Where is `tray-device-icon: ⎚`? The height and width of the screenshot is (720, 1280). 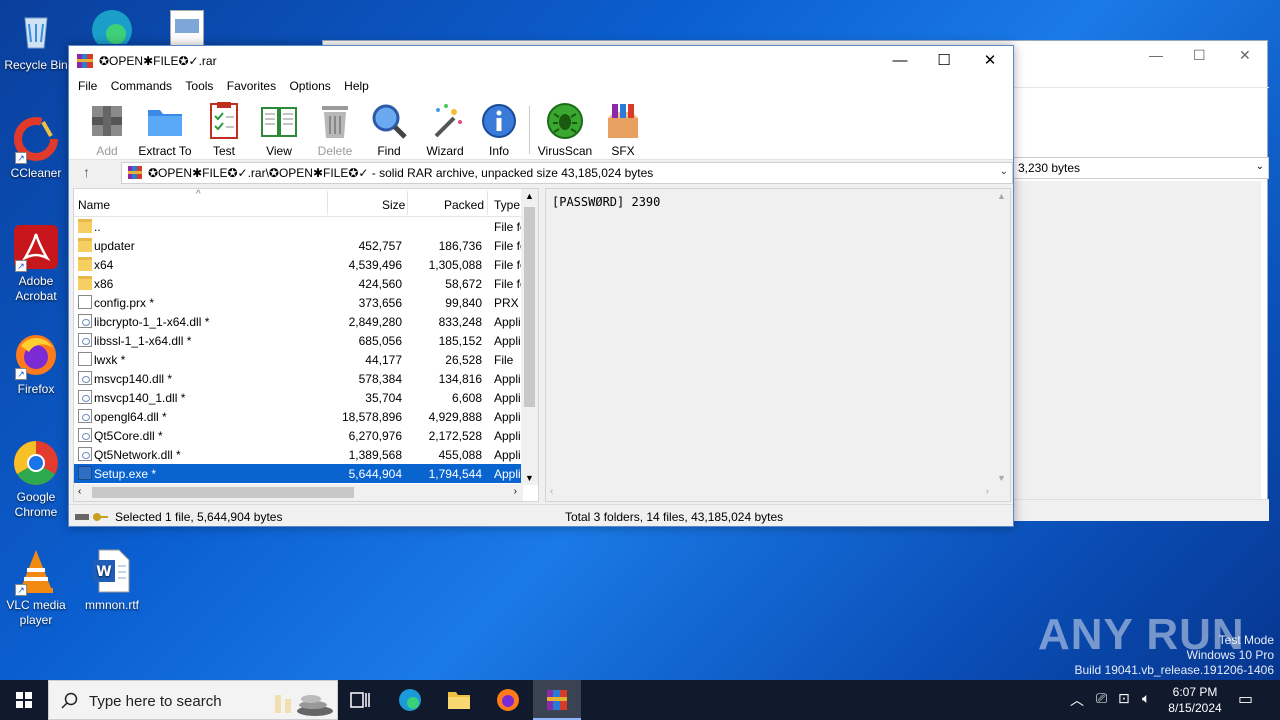 tray-device-icon: ⎚ is located at coordinates (1101, 705).